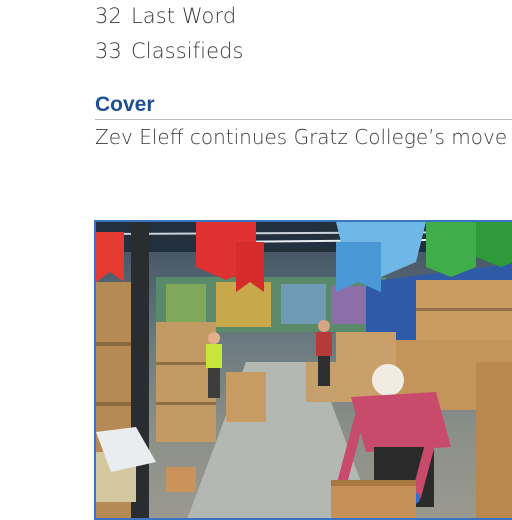 The image size is (512, 520). What do you see at coordinates (187, 51) in the screenshot?
I see `toc-title: Classifieds` at bounding box center [187, 51].